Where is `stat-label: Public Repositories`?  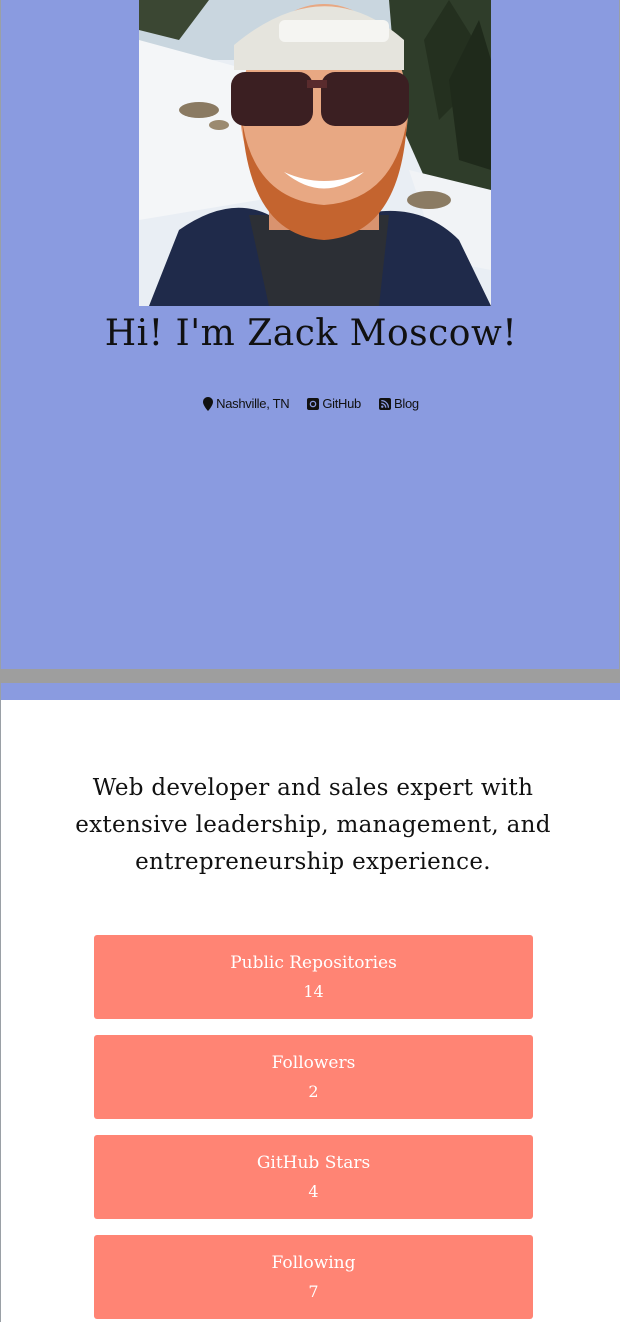
stat-label: Public Repositories is located at coordinates (313, 963).